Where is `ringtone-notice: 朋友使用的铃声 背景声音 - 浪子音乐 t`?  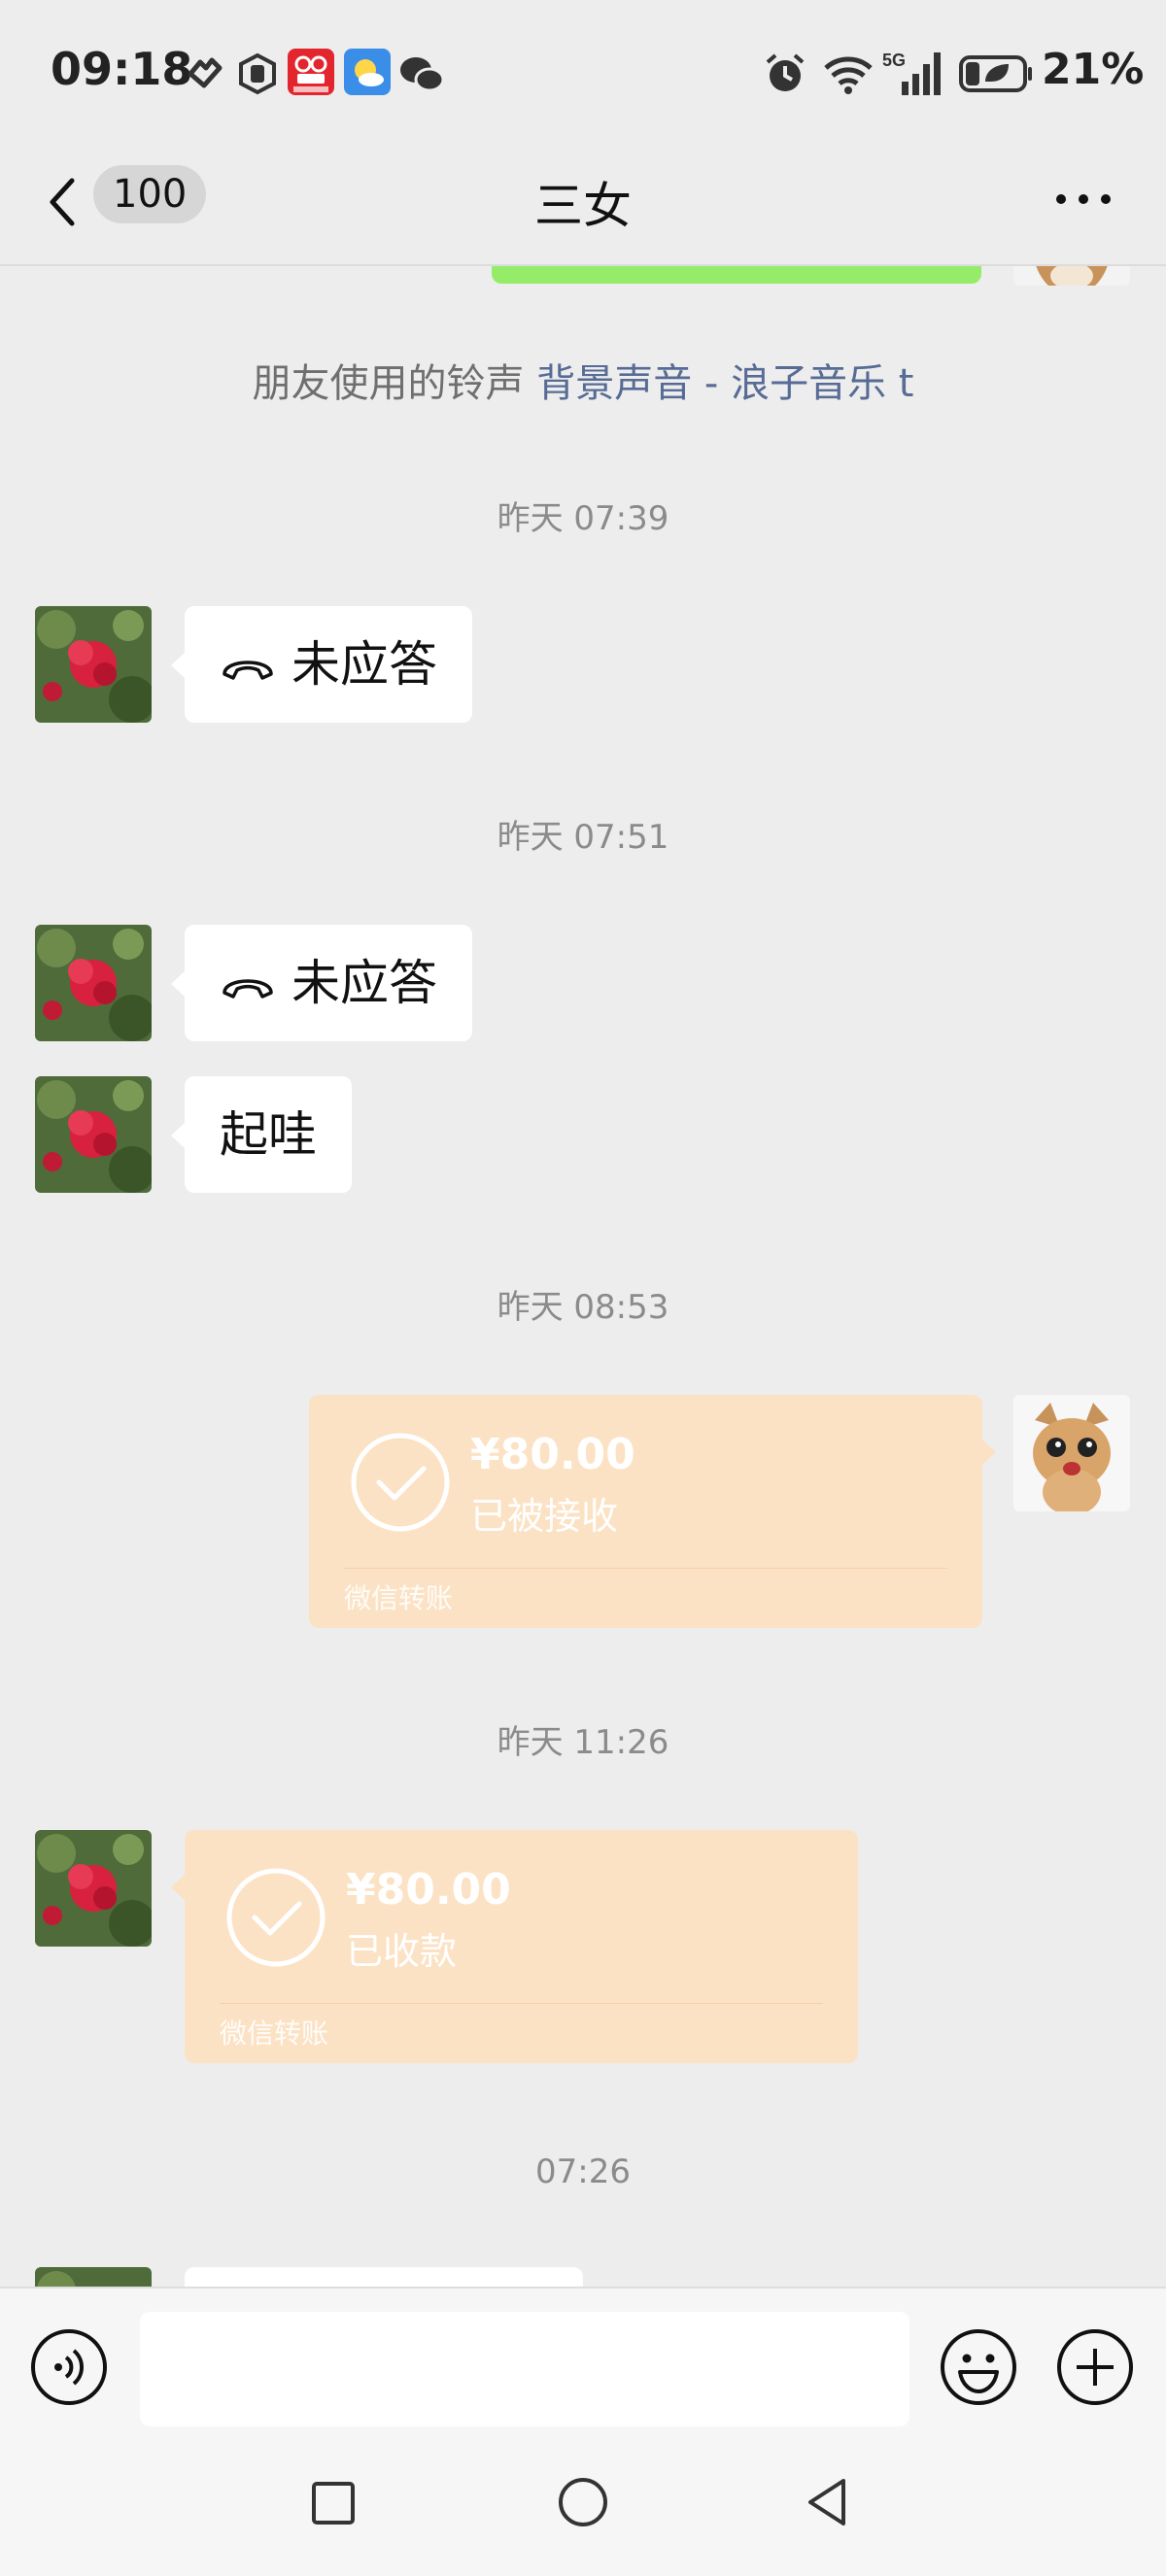
ringtone-notice: 朋友使用的铃声 背景声音 - 浪子音乐 t is located at coordinates (583, 380).